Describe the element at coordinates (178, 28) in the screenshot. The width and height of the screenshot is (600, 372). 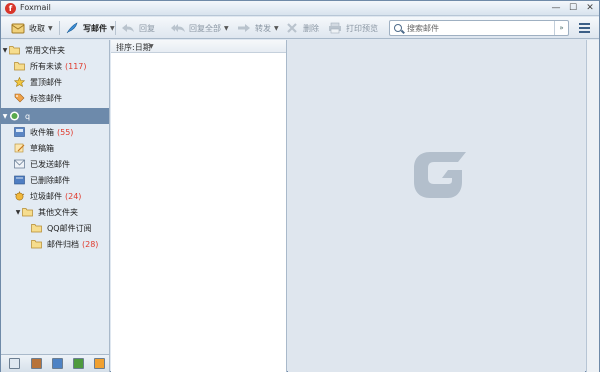
I see `reply-all-arrow-icon` at that location.